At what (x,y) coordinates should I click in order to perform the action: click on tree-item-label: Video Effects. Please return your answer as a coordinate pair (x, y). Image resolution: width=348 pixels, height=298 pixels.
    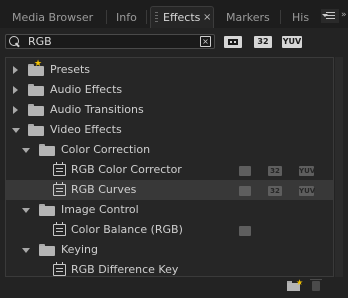
    Looking at the image, I should click on (86, 129).